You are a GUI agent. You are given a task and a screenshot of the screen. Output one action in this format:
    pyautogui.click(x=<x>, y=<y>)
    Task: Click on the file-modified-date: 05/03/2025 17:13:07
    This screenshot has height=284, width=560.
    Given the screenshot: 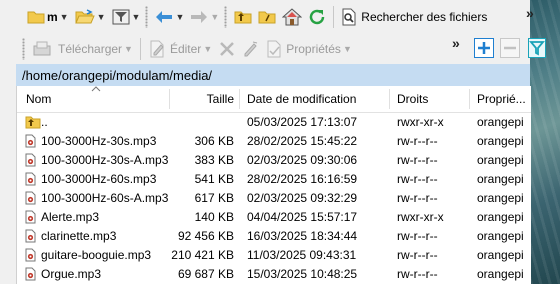 What is the action you would take?
    pyautogui.click(x=302, y=122)
    